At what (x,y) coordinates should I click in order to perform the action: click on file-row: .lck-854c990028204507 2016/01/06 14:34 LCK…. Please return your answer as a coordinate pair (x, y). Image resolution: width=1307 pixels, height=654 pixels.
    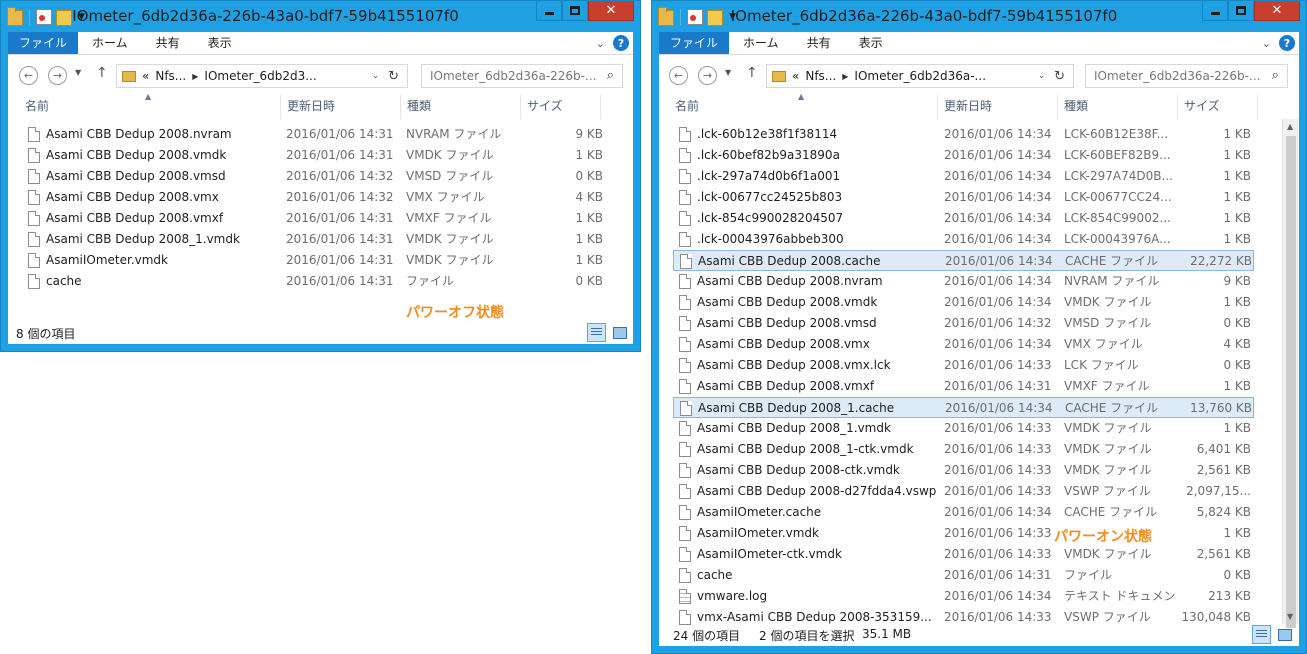
    Looking at the image, I should click on (963, 218).